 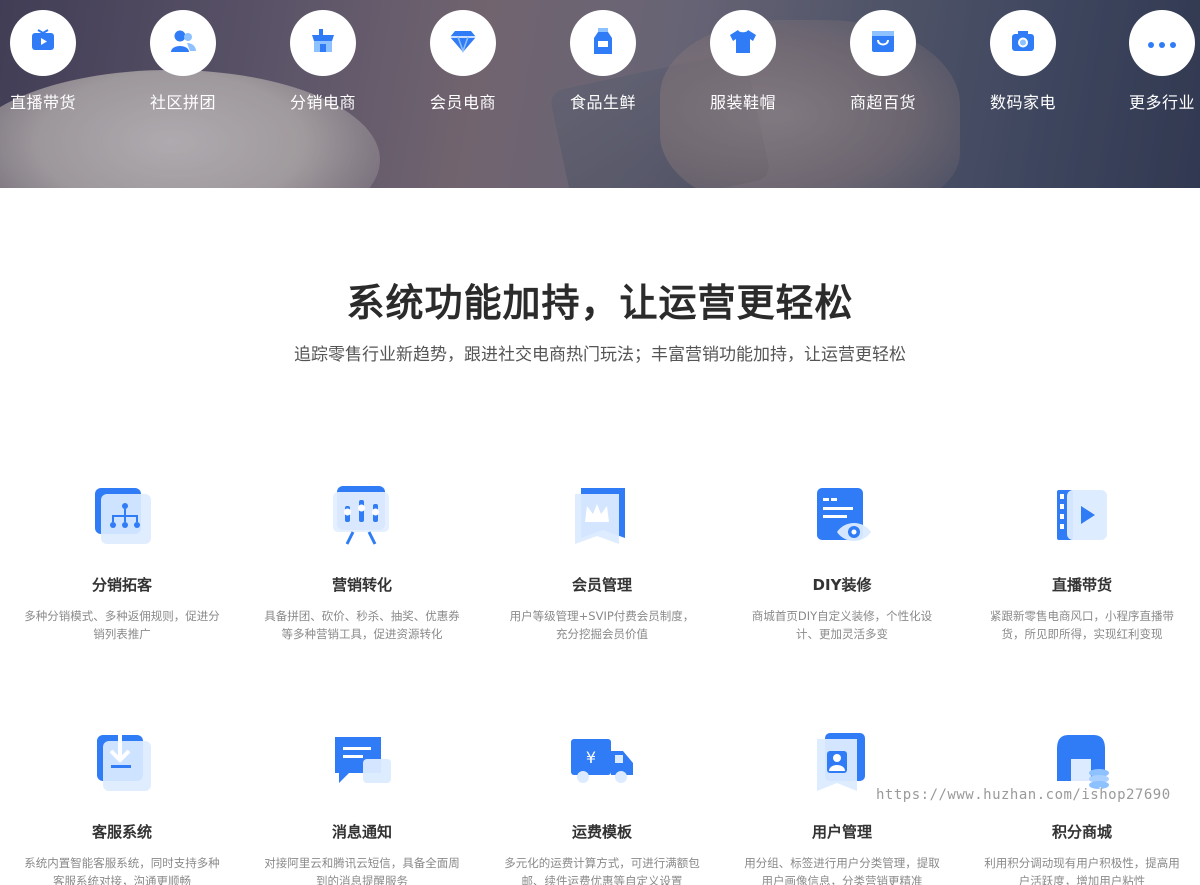 What do you see at coordinates (1082, 870) in the screenshot?
I see `feature-description: 利用积分调动现有用户积极性，提高用户活跃度，增加用户粘性` at bounding box center [1082, 870].